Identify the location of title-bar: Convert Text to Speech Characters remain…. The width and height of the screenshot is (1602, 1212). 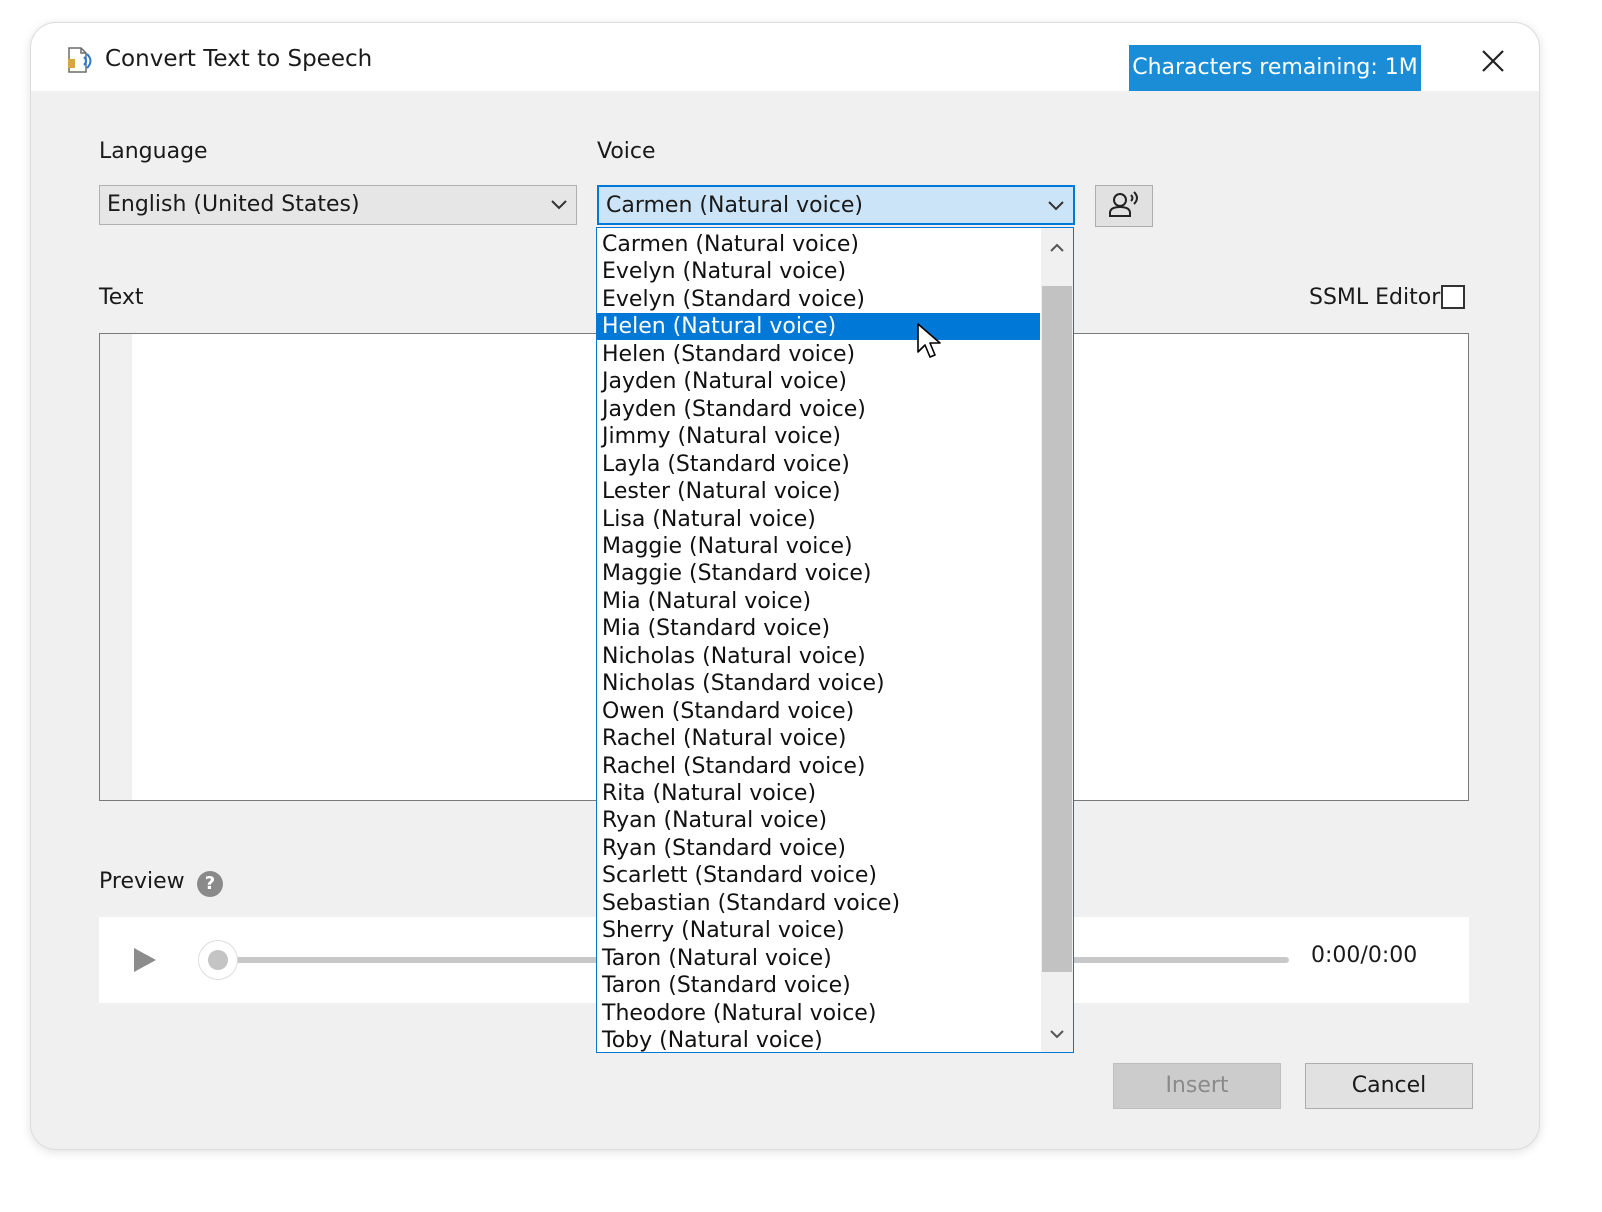
(785, 57).